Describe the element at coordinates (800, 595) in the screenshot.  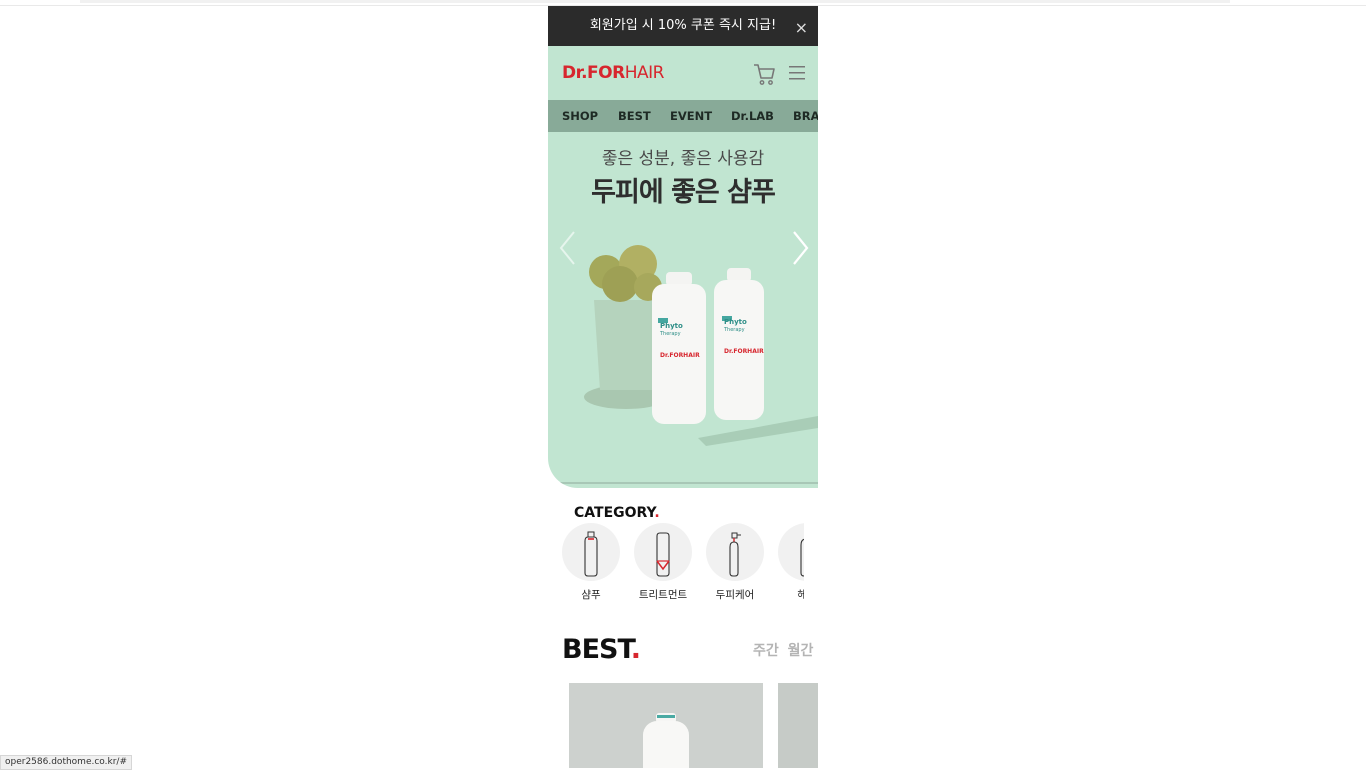
I see `category-label: 헤어` at that location.